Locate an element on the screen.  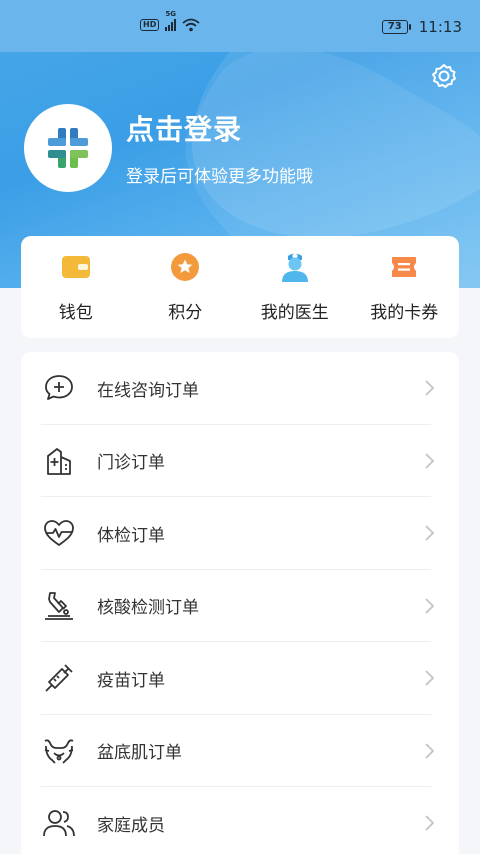
app-logo-icon is located at coordinates (68, 148).